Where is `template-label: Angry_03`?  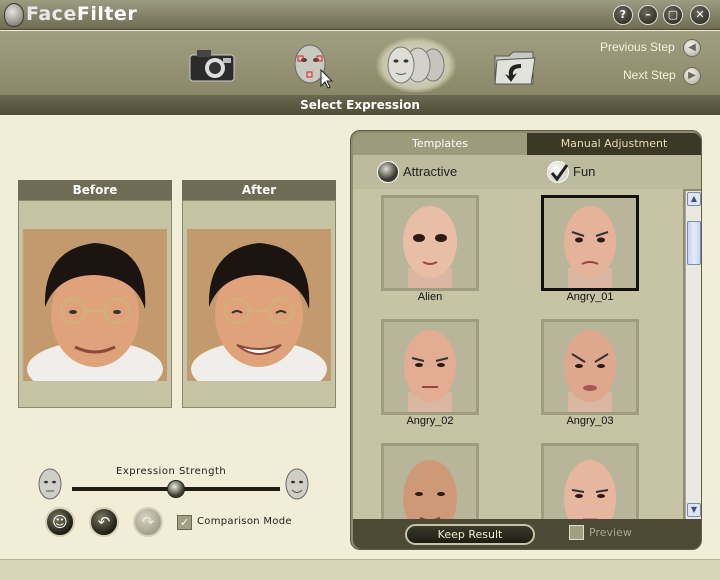
template-label: Angry_03 is located at coordinates (590, 421).